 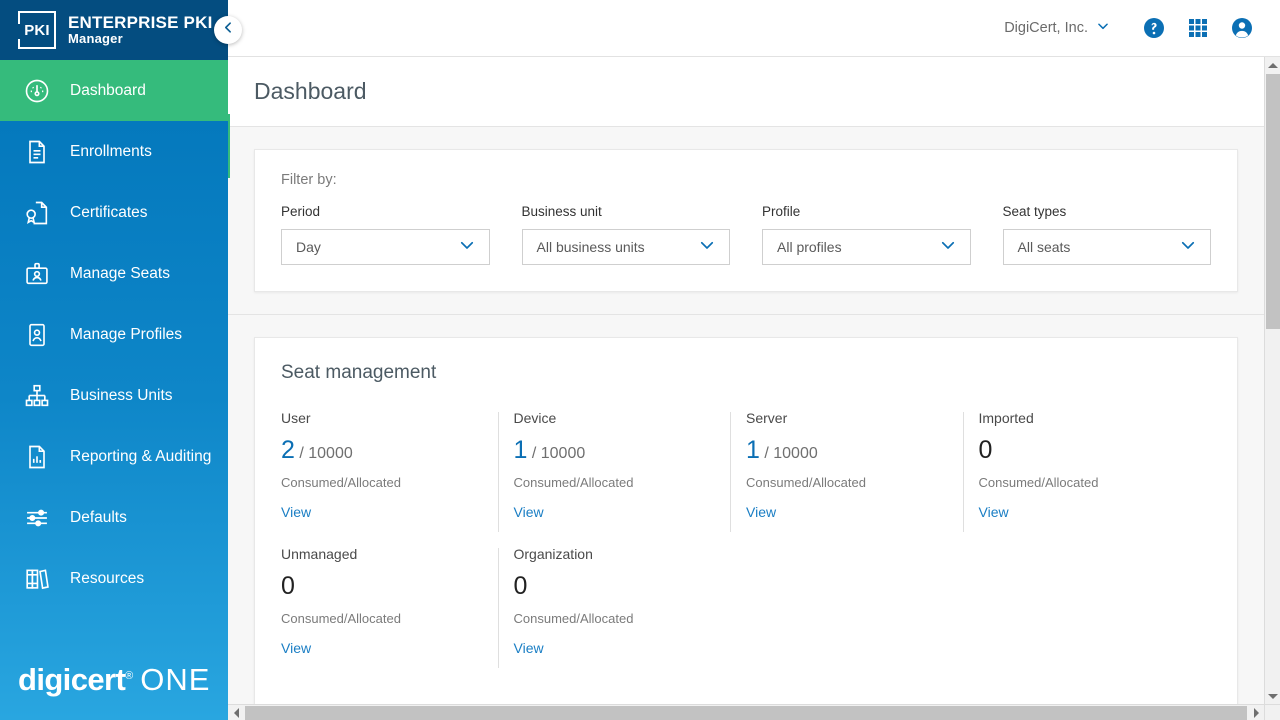 I want to click on seat-cell-device: Device 1 / 10000 Consumed/Allocated View, so click(x=622, y=478).